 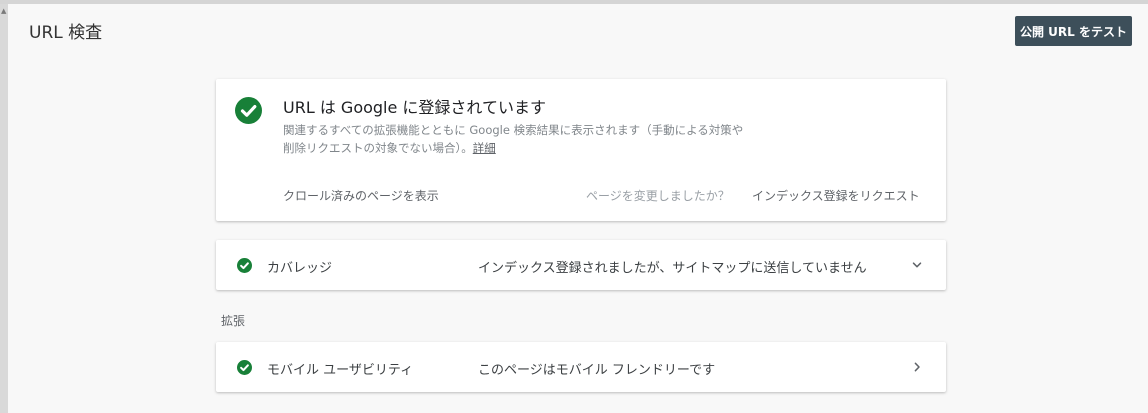 I want to click on left-scrollbar: ▲, so click(x=4, y=208).